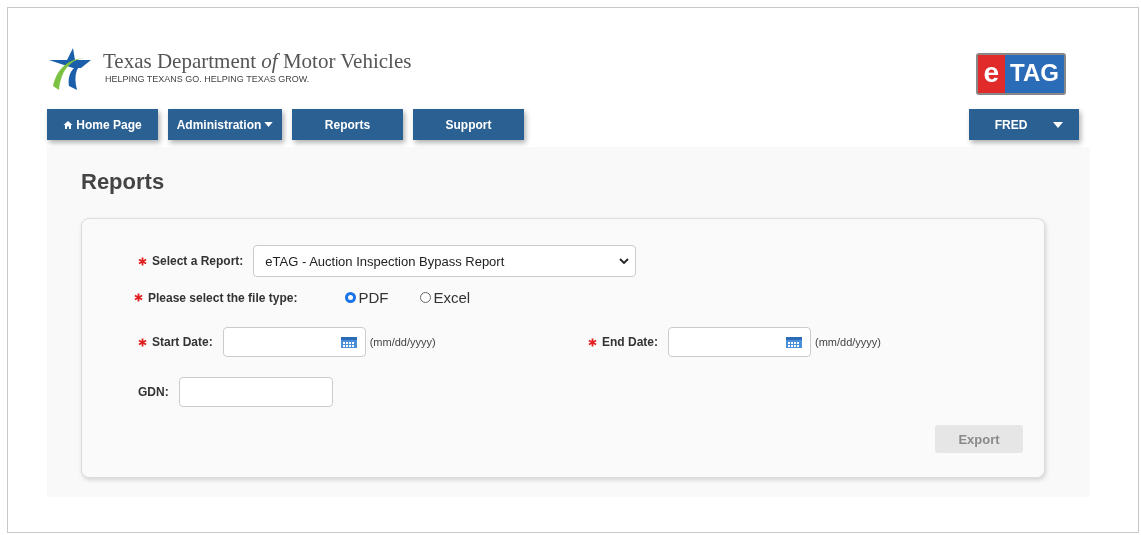 This screenshot has height=535, width=1141. I want to click on gdn-field, so click(255, 392).